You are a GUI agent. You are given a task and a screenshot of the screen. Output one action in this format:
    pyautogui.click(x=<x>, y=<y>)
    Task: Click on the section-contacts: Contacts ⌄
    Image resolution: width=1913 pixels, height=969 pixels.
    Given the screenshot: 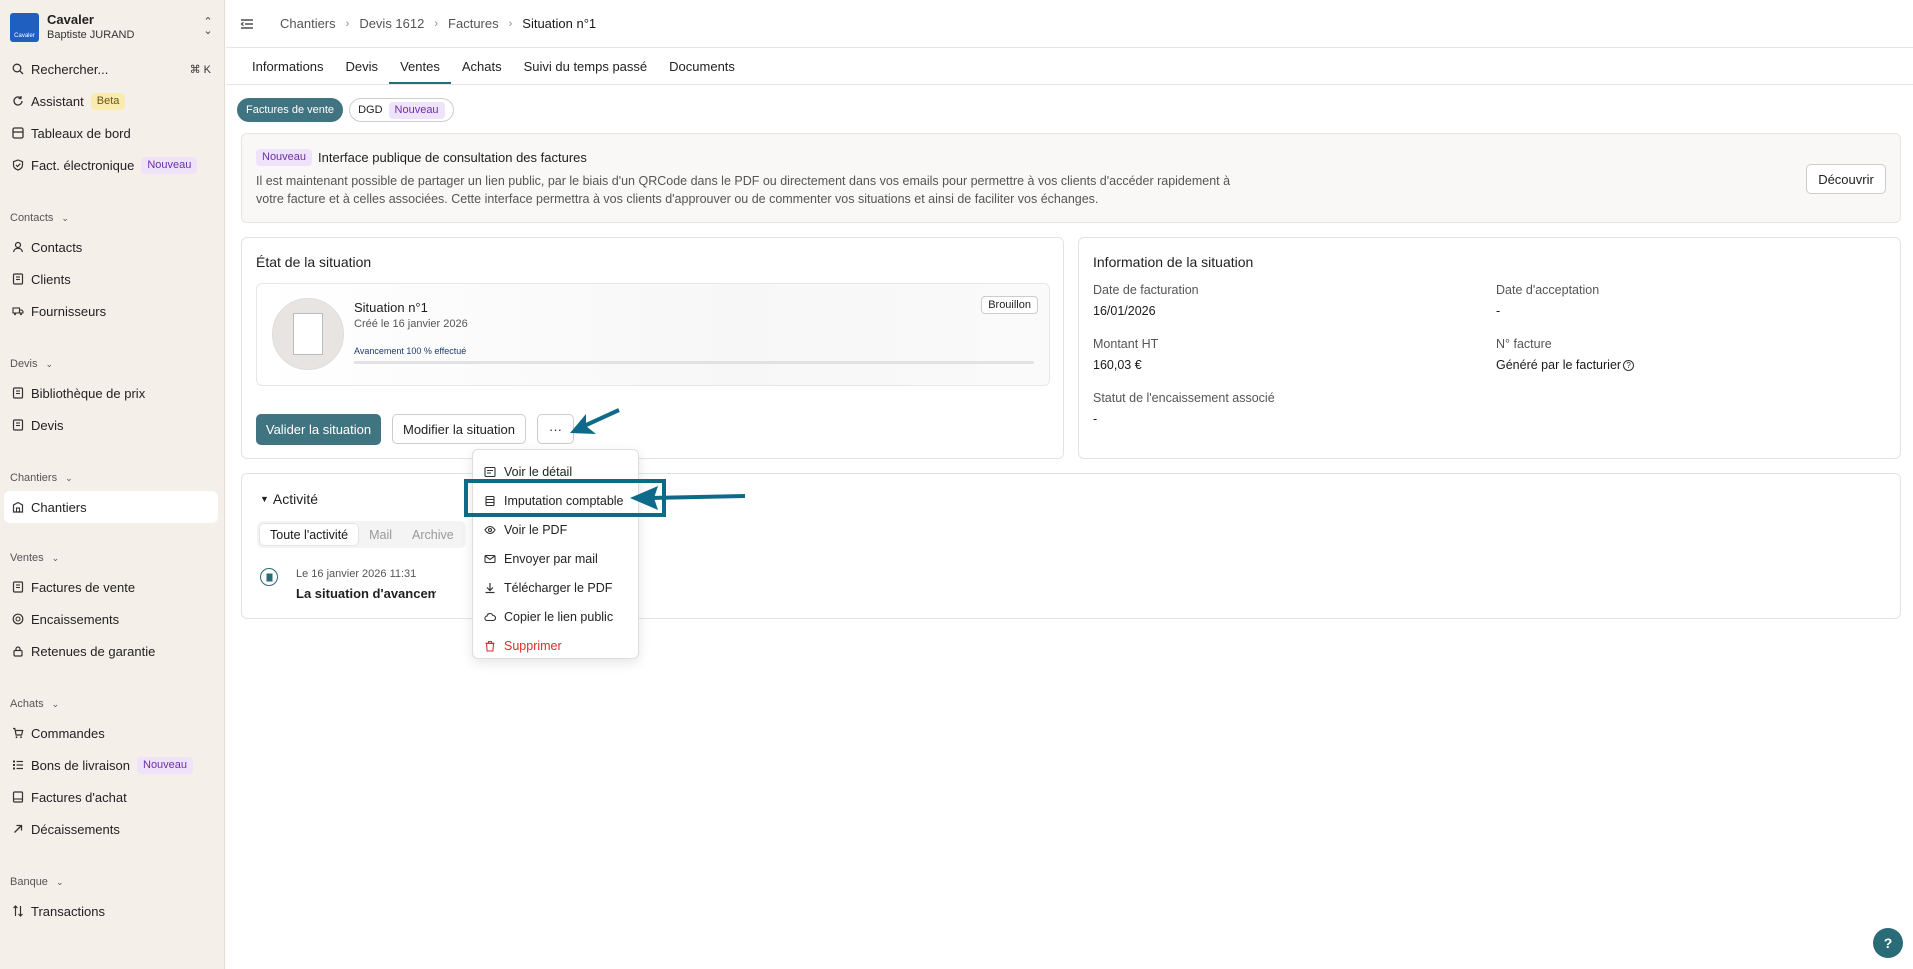 What is the action you would take?
    pyautogui.click(x=112, y=218)
    